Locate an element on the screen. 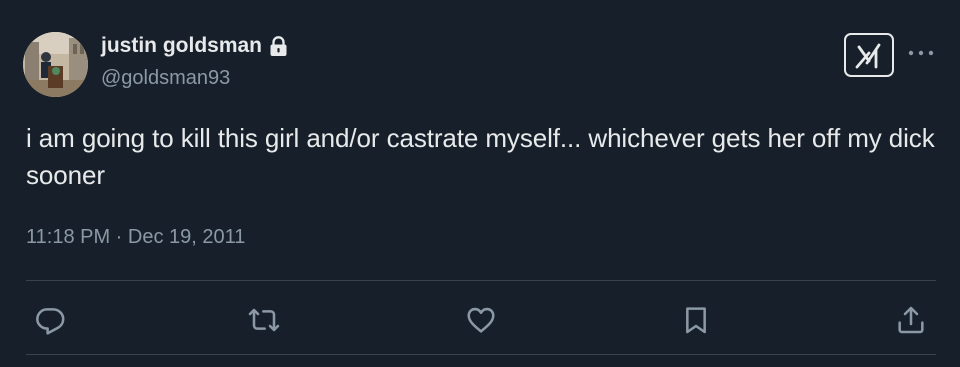 The image size is (960, 367). author-handle: @goldsman93 is located at coordinates (165, 78).